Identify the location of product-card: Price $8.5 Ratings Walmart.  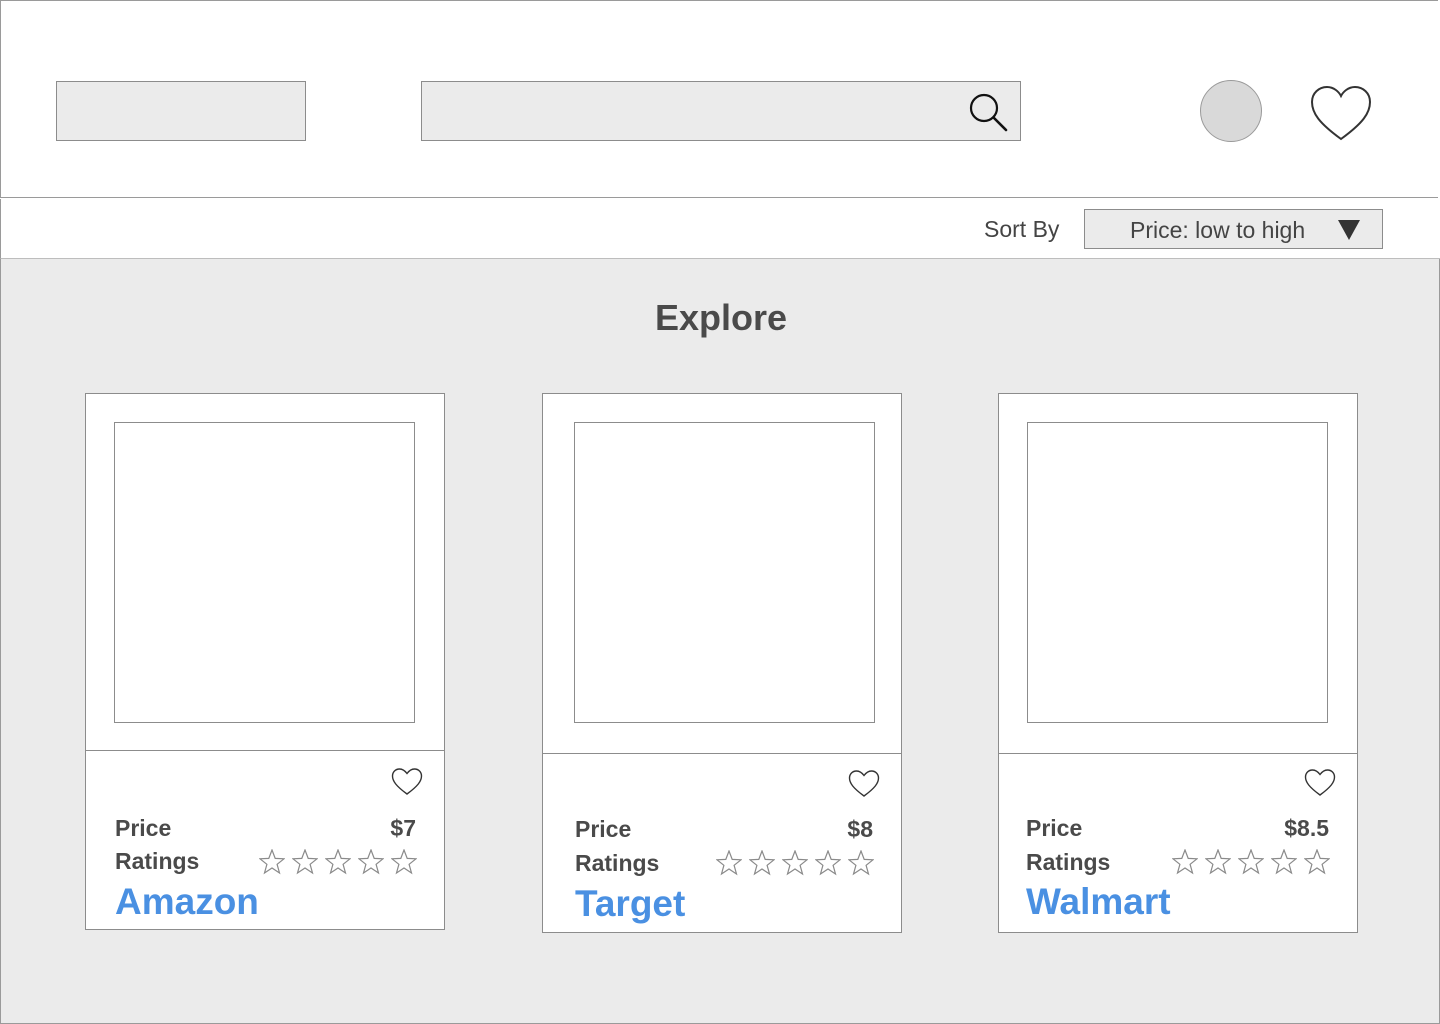
(1178, 663).